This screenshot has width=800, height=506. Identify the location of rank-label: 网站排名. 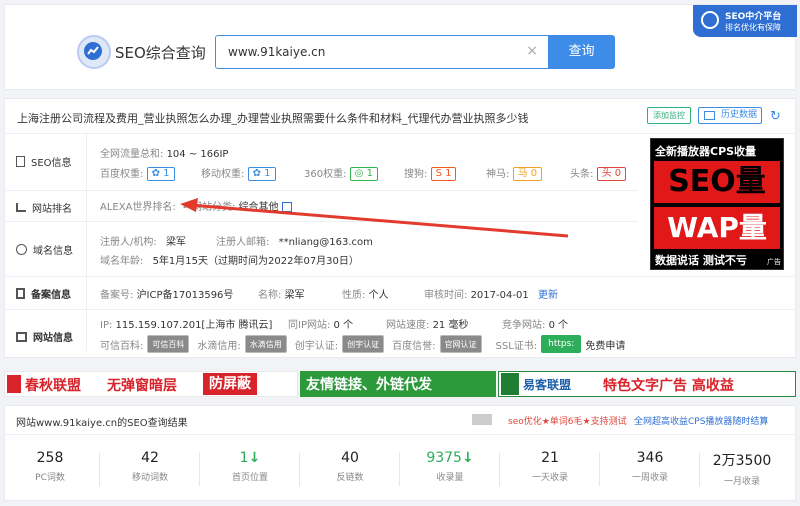
(44, 207).